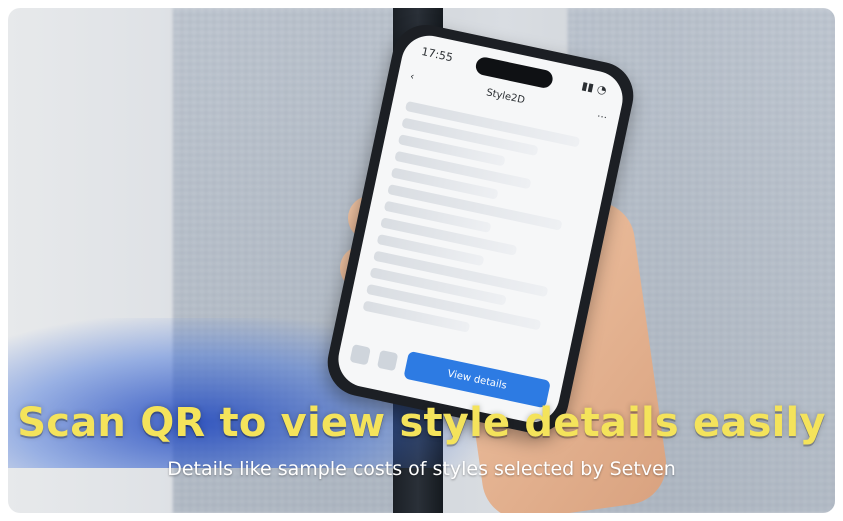 This screenshot has width=843, height=521. I want to click on status-icons: ▮▮ ◔, so click(594, 87).